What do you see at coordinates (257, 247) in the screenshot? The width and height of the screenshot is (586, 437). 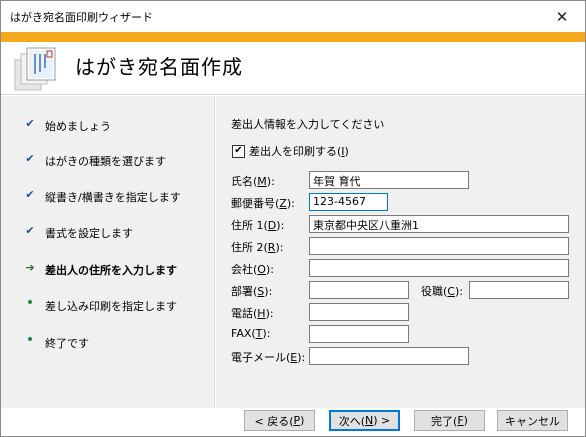 I see `address2-label: 住所 2(R):` at bounding box center [257, 247].